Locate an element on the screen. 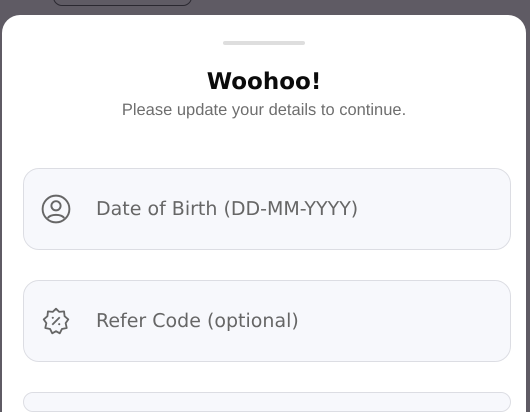  sheet-subtitle: Please update your details to continue. is located at coordinates (264, 110).